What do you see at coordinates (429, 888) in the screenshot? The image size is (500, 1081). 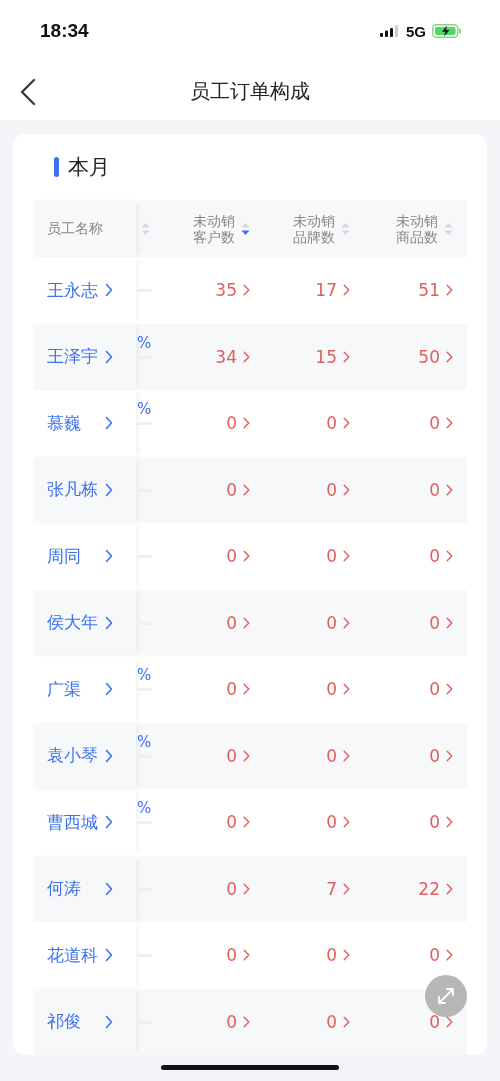 I see `count-link: 22` at bounding box center [429, 888].